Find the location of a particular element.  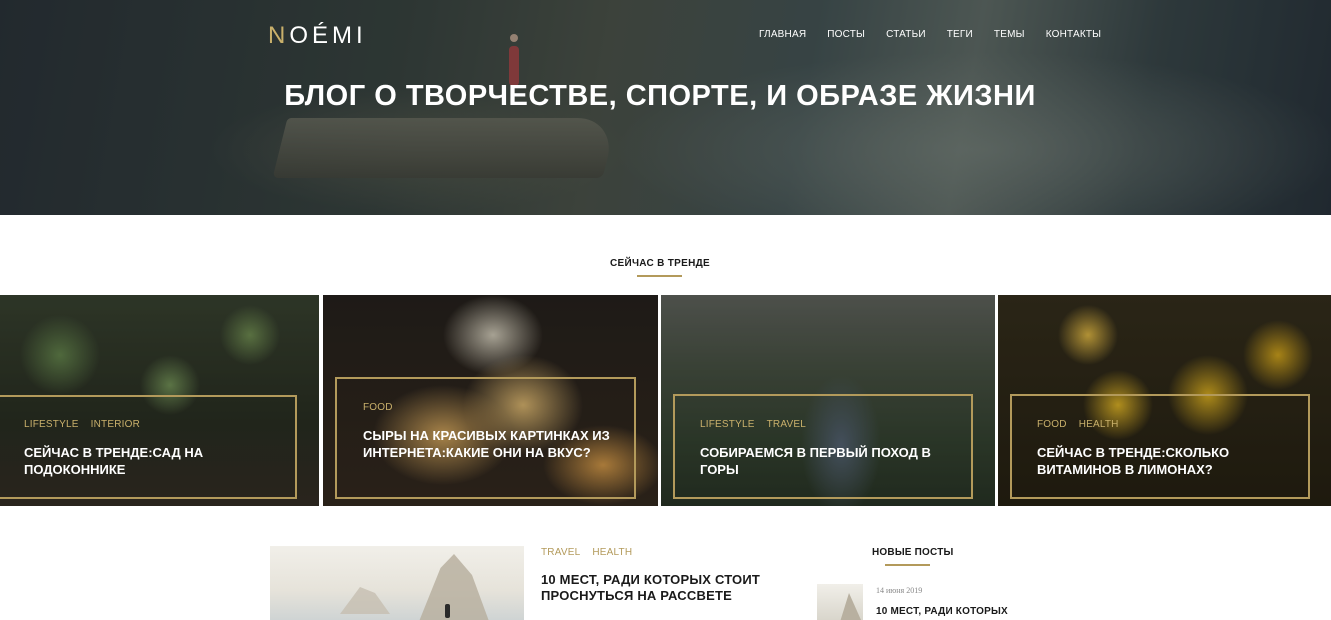

post-tag: HEALTH is located at coordinates (612, 552).